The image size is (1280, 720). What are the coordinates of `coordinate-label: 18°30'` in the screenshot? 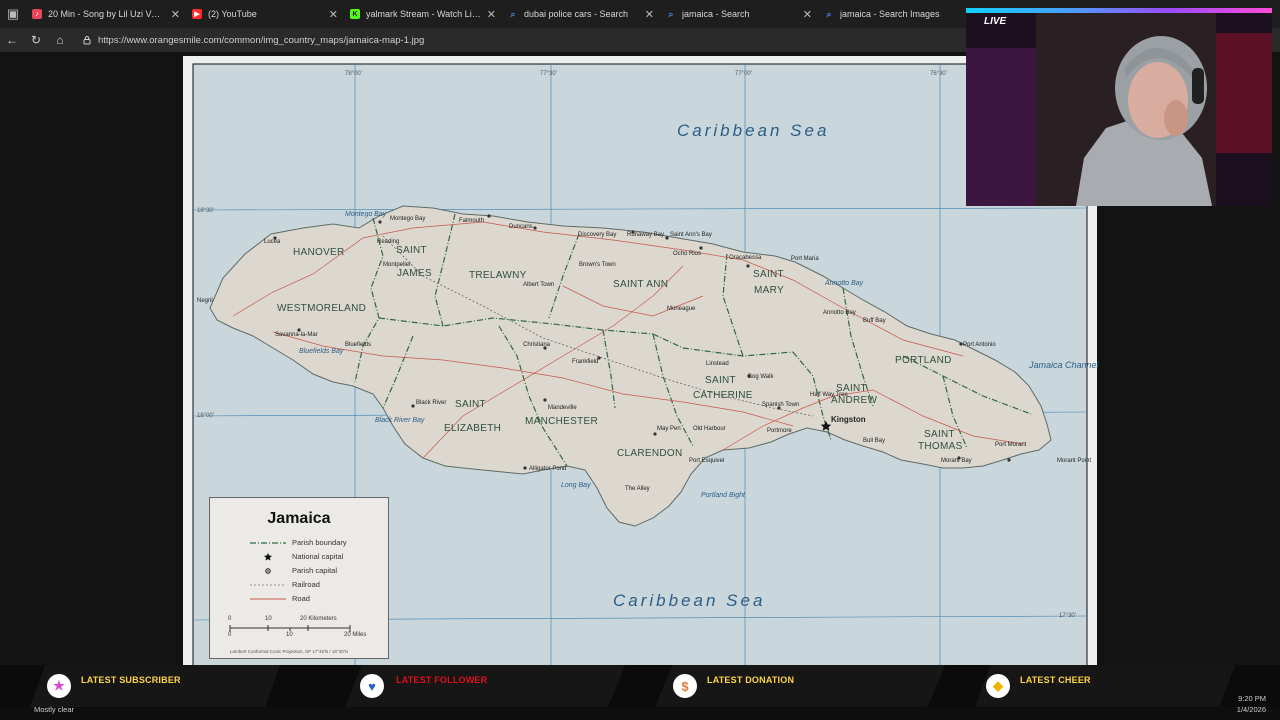 It's located at (205, 211).